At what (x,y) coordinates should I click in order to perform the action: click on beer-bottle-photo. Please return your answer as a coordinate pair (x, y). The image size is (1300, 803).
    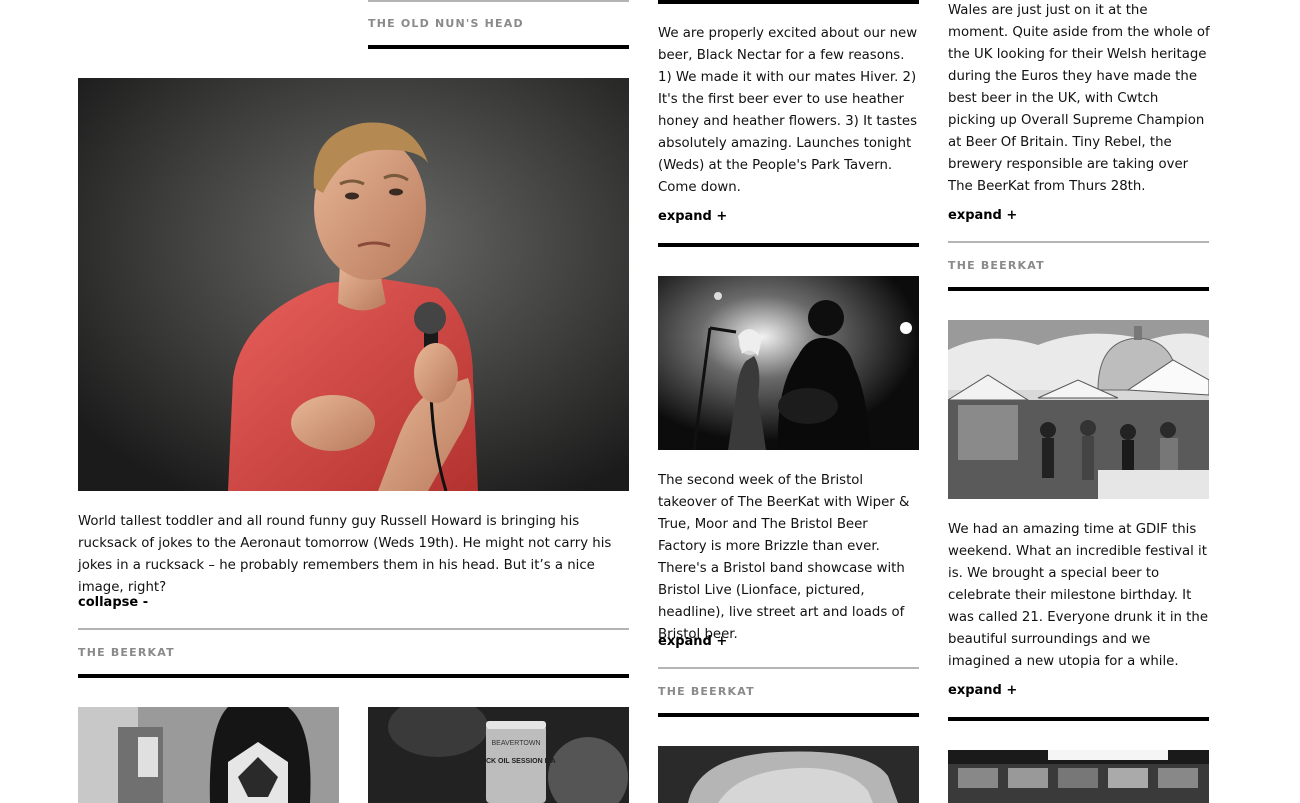
    Looking at the image, I should click on (208, 755).